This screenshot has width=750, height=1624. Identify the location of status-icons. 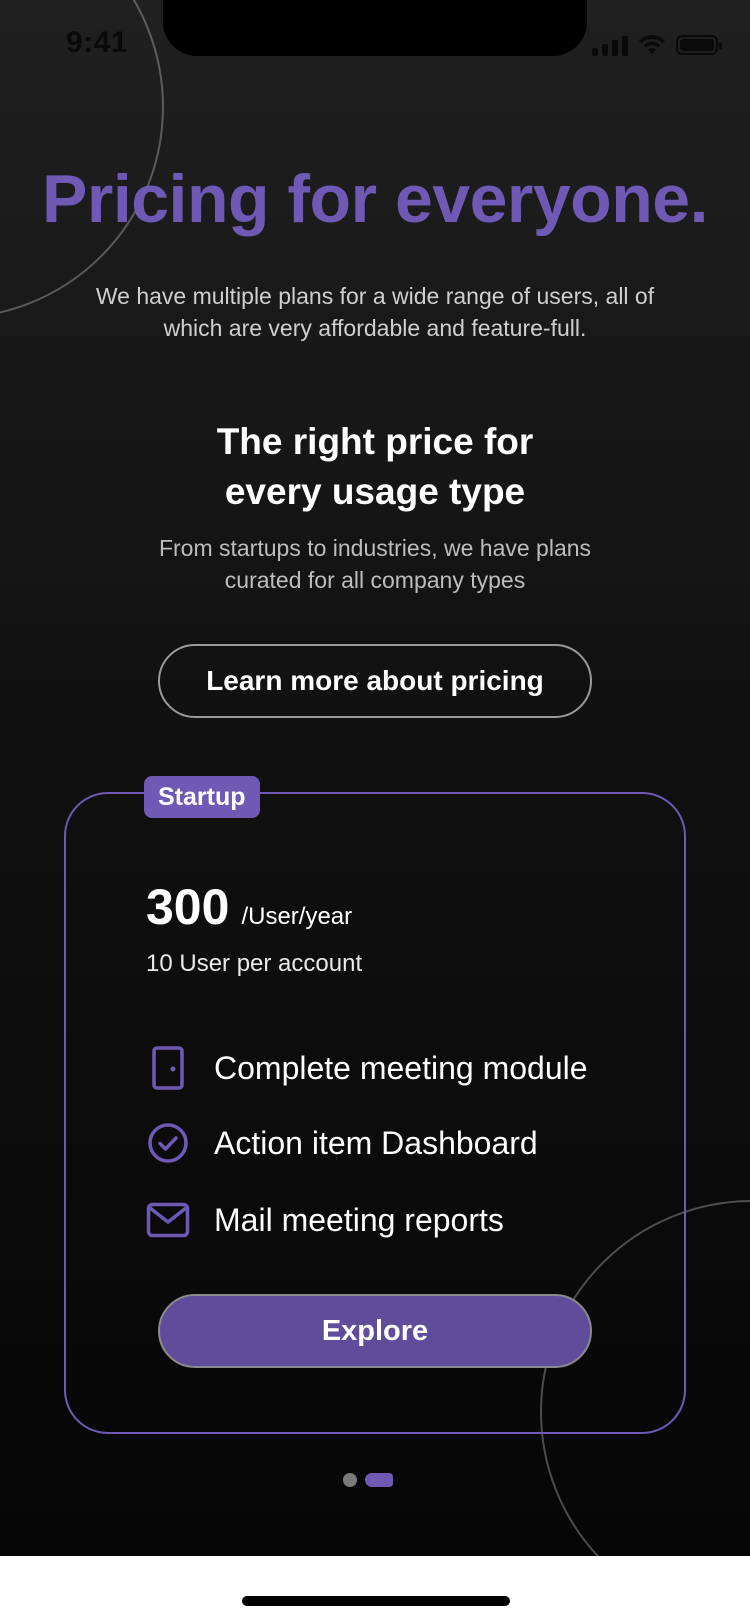
(657, 45).